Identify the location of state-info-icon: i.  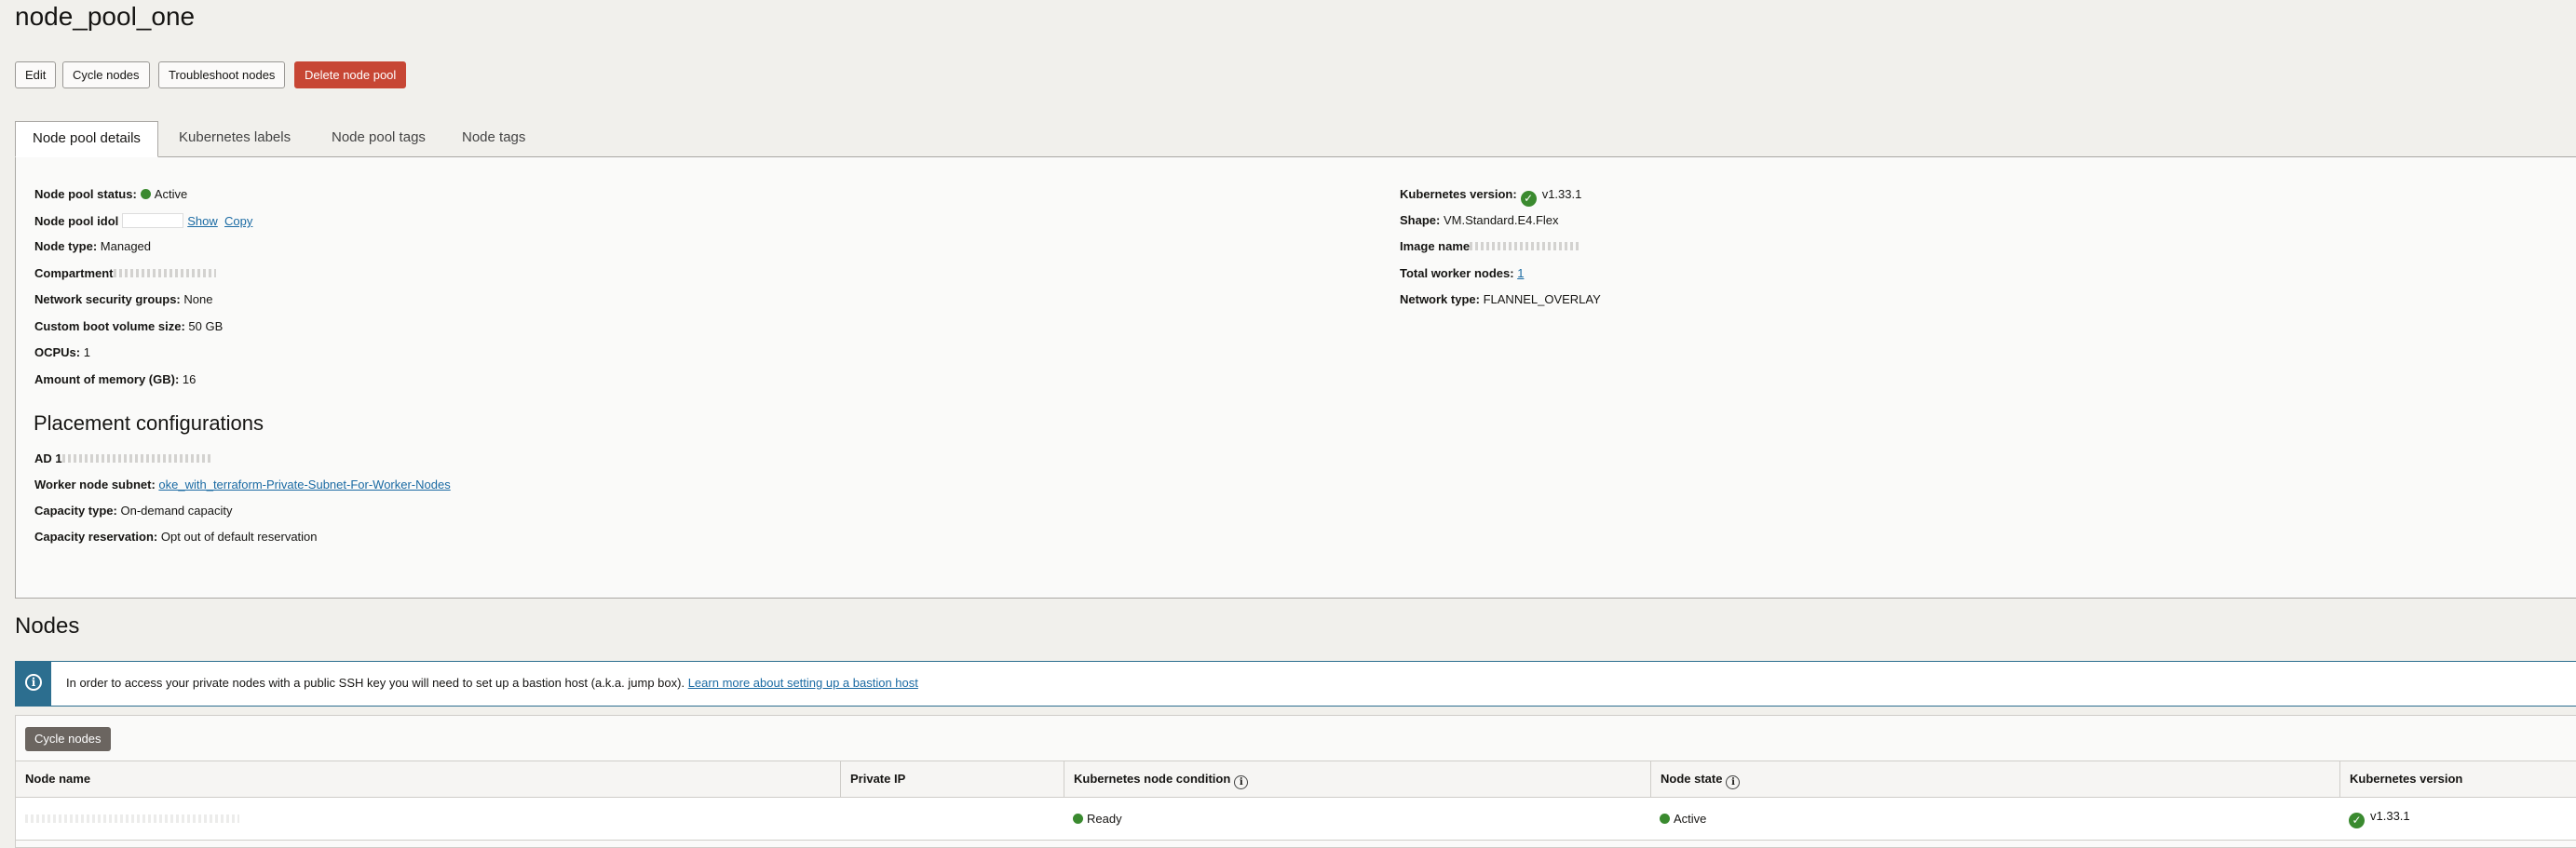
(1733, 782).